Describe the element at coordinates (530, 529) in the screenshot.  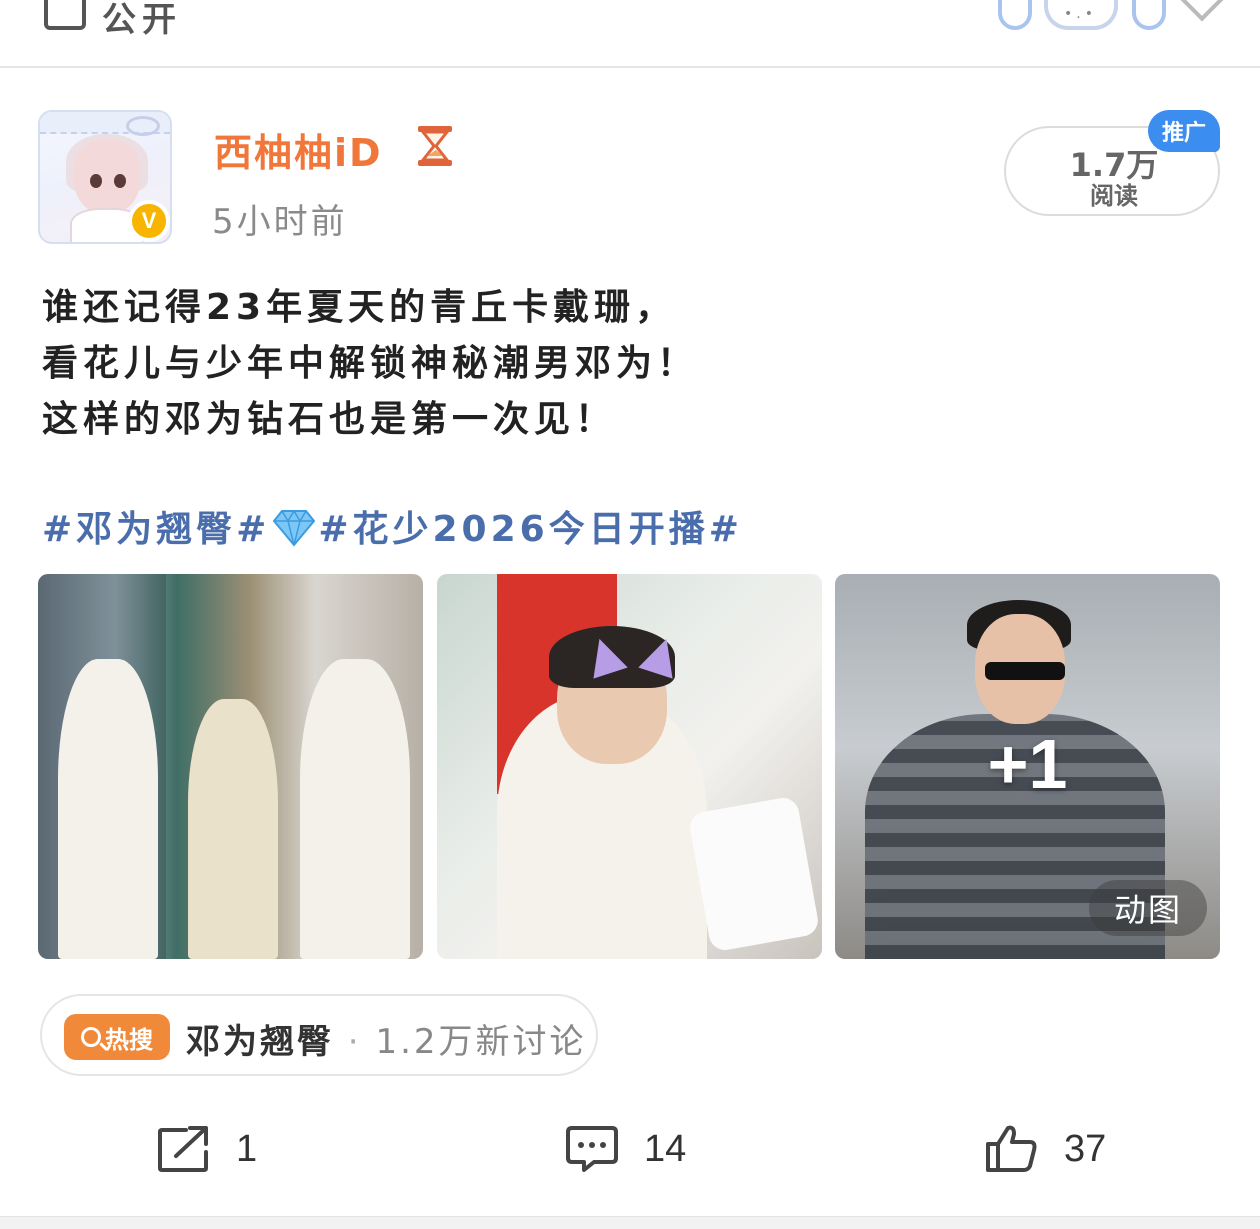
I see `hashtag-link: #花少2026今日开播#` at that location.